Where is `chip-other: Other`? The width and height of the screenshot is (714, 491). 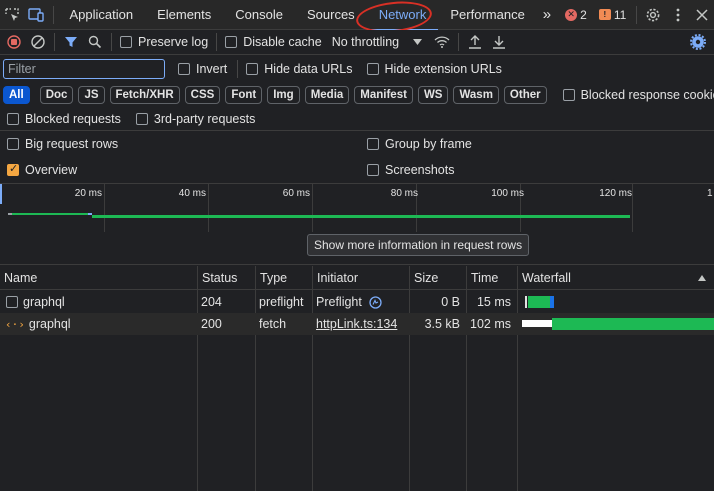 chip-other: Other is located at coordinates (525, 95).